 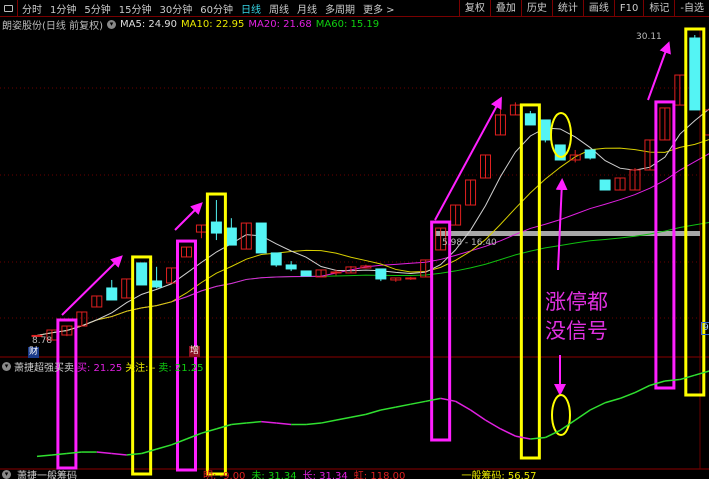 What do you see at coordinates (42, 341) in the screenshot?
I see `low-price-label: 8.78` at bounding box center [42, 341].